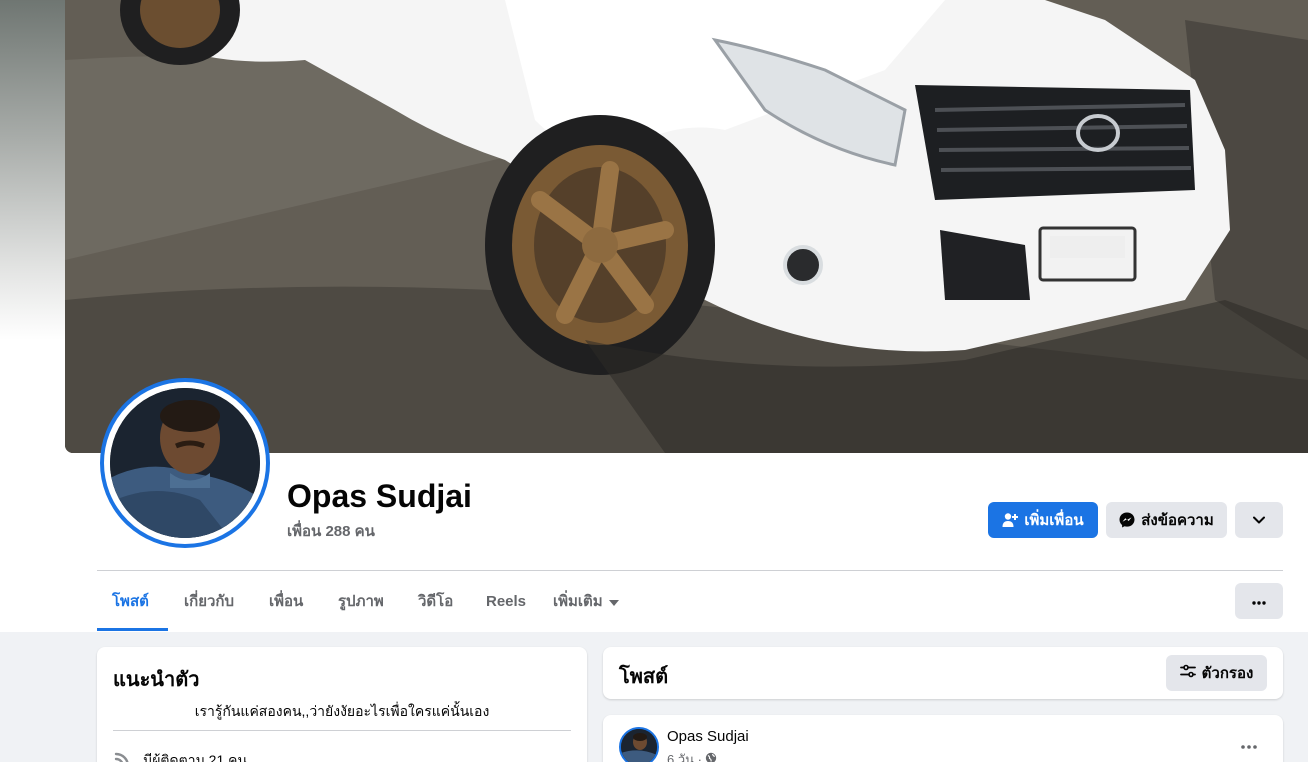 The height and width of the screenshot is (762, 1308). Describe the element at coordinates (684, 755) in the screenshot. I see `post-time: 6 วัน ·` at that location.